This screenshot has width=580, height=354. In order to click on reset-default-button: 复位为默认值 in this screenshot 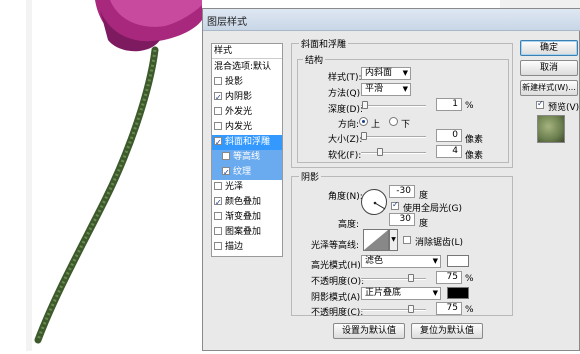, I will do `click(447, 331)`.